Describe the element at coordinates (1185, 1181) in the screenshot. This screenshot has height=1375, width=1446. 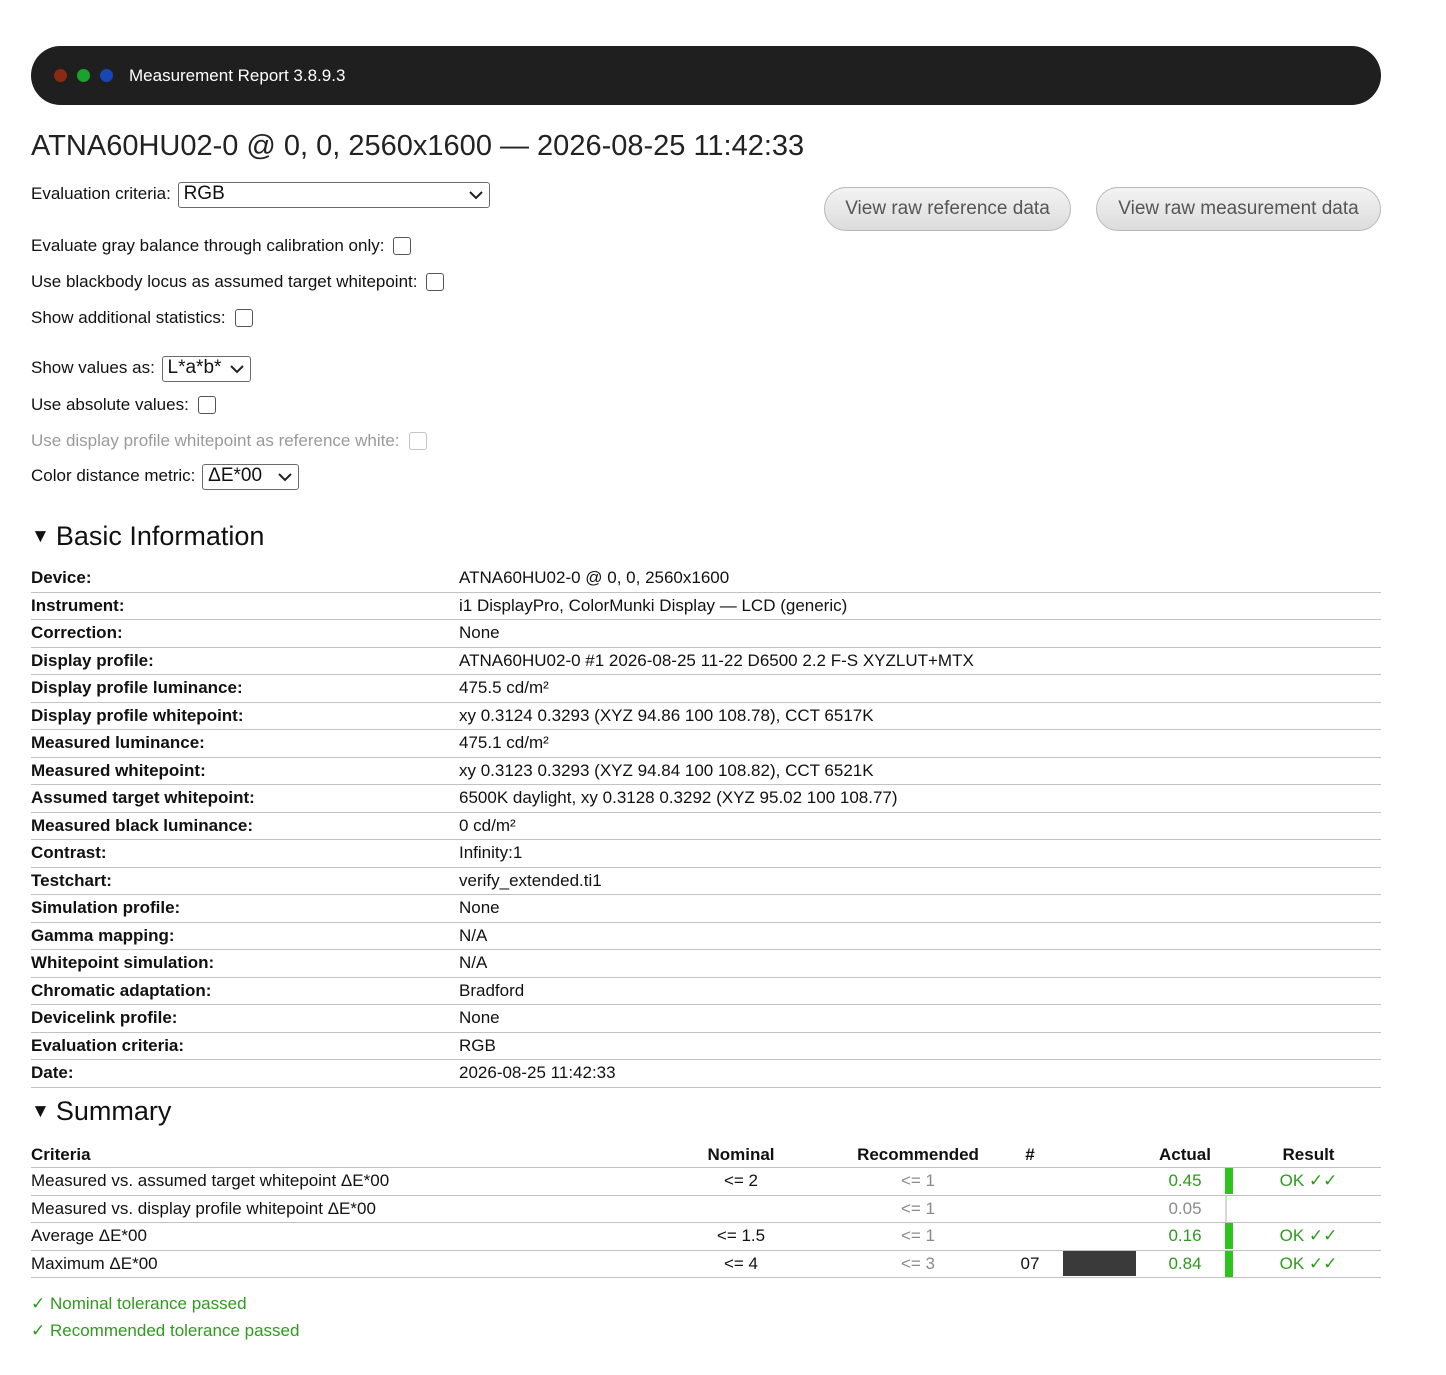
I see `summary-actual: 0.45` at that location.